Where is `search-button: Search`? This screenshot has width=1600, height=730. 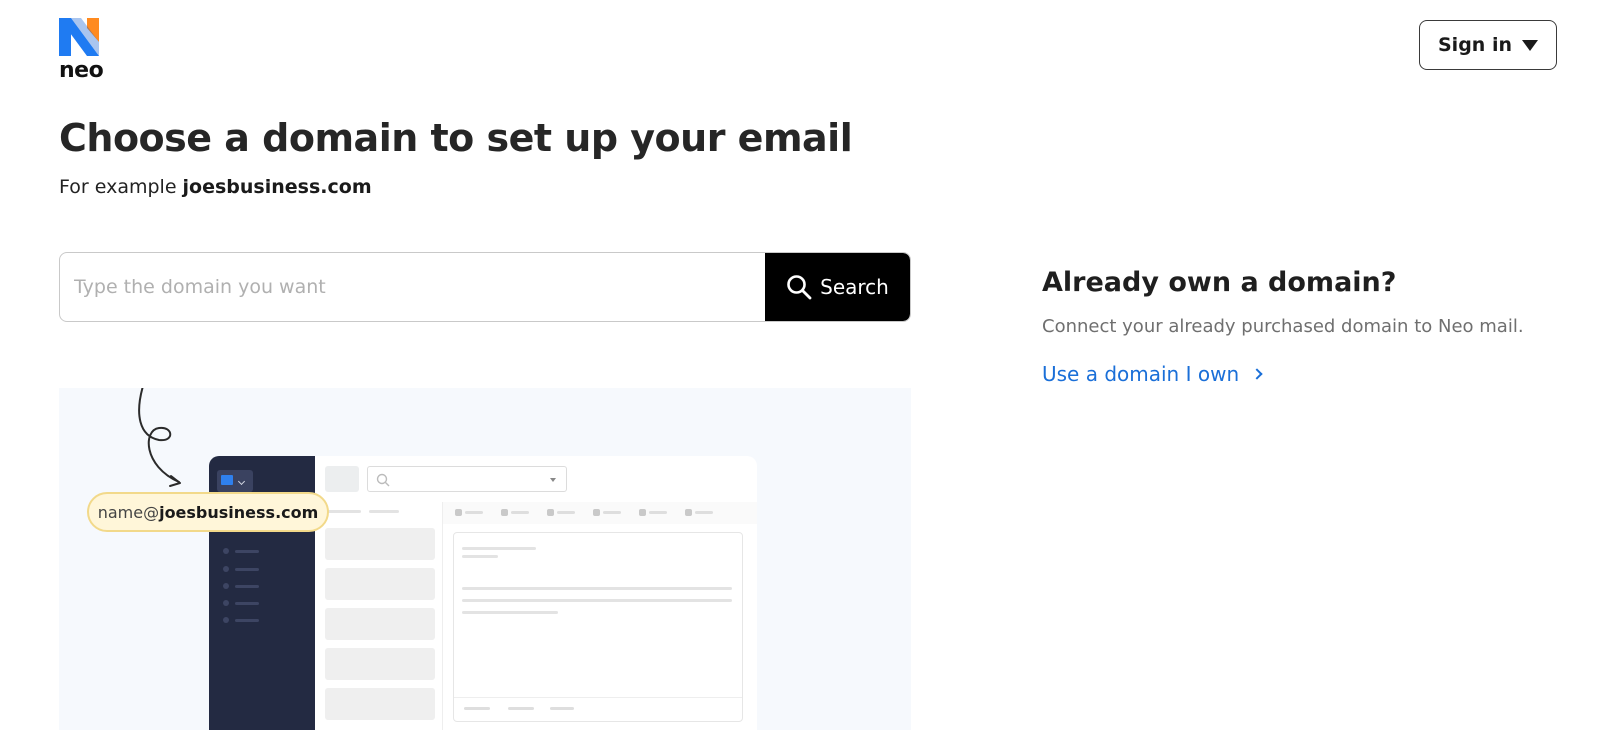 search-button: Search is located at coordinates (837, 287).